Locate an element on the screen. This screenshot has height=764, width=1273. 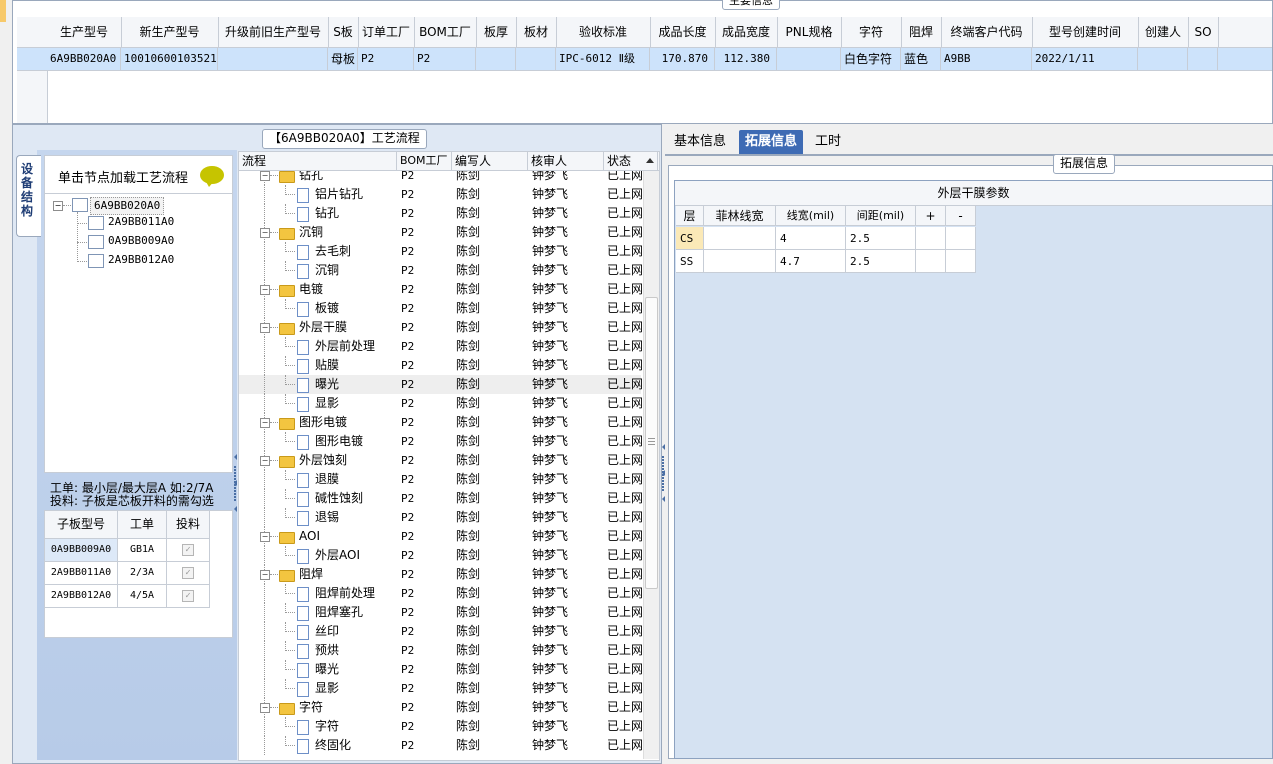
sub-board-order: 2/3A is located at coordinates (142, 573).